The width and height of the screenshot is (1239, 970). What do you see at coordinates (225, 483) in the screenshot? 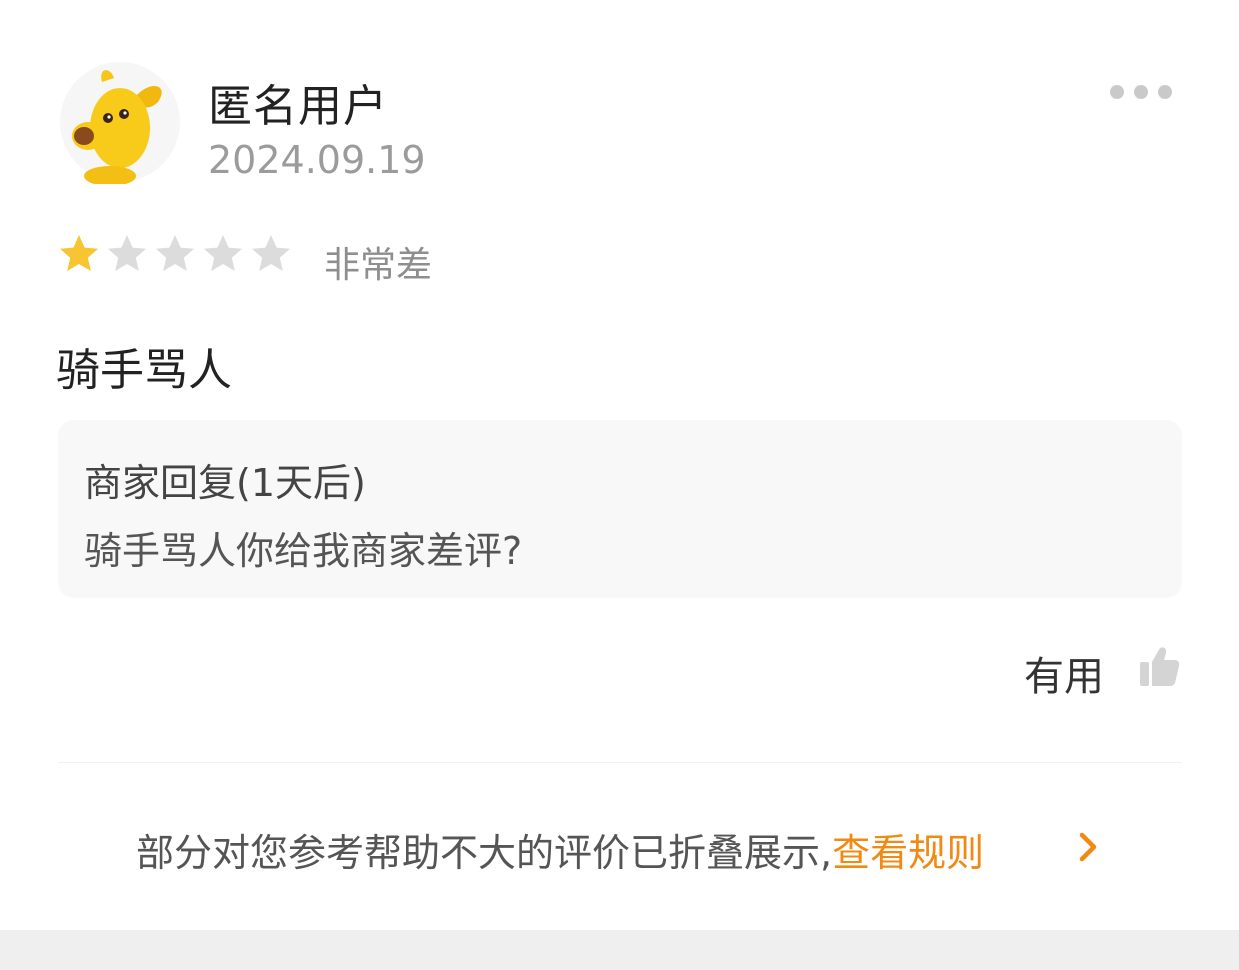
I see `merchant-reply-title: 商家回复(1天后)` at bounding box center [225, 483].